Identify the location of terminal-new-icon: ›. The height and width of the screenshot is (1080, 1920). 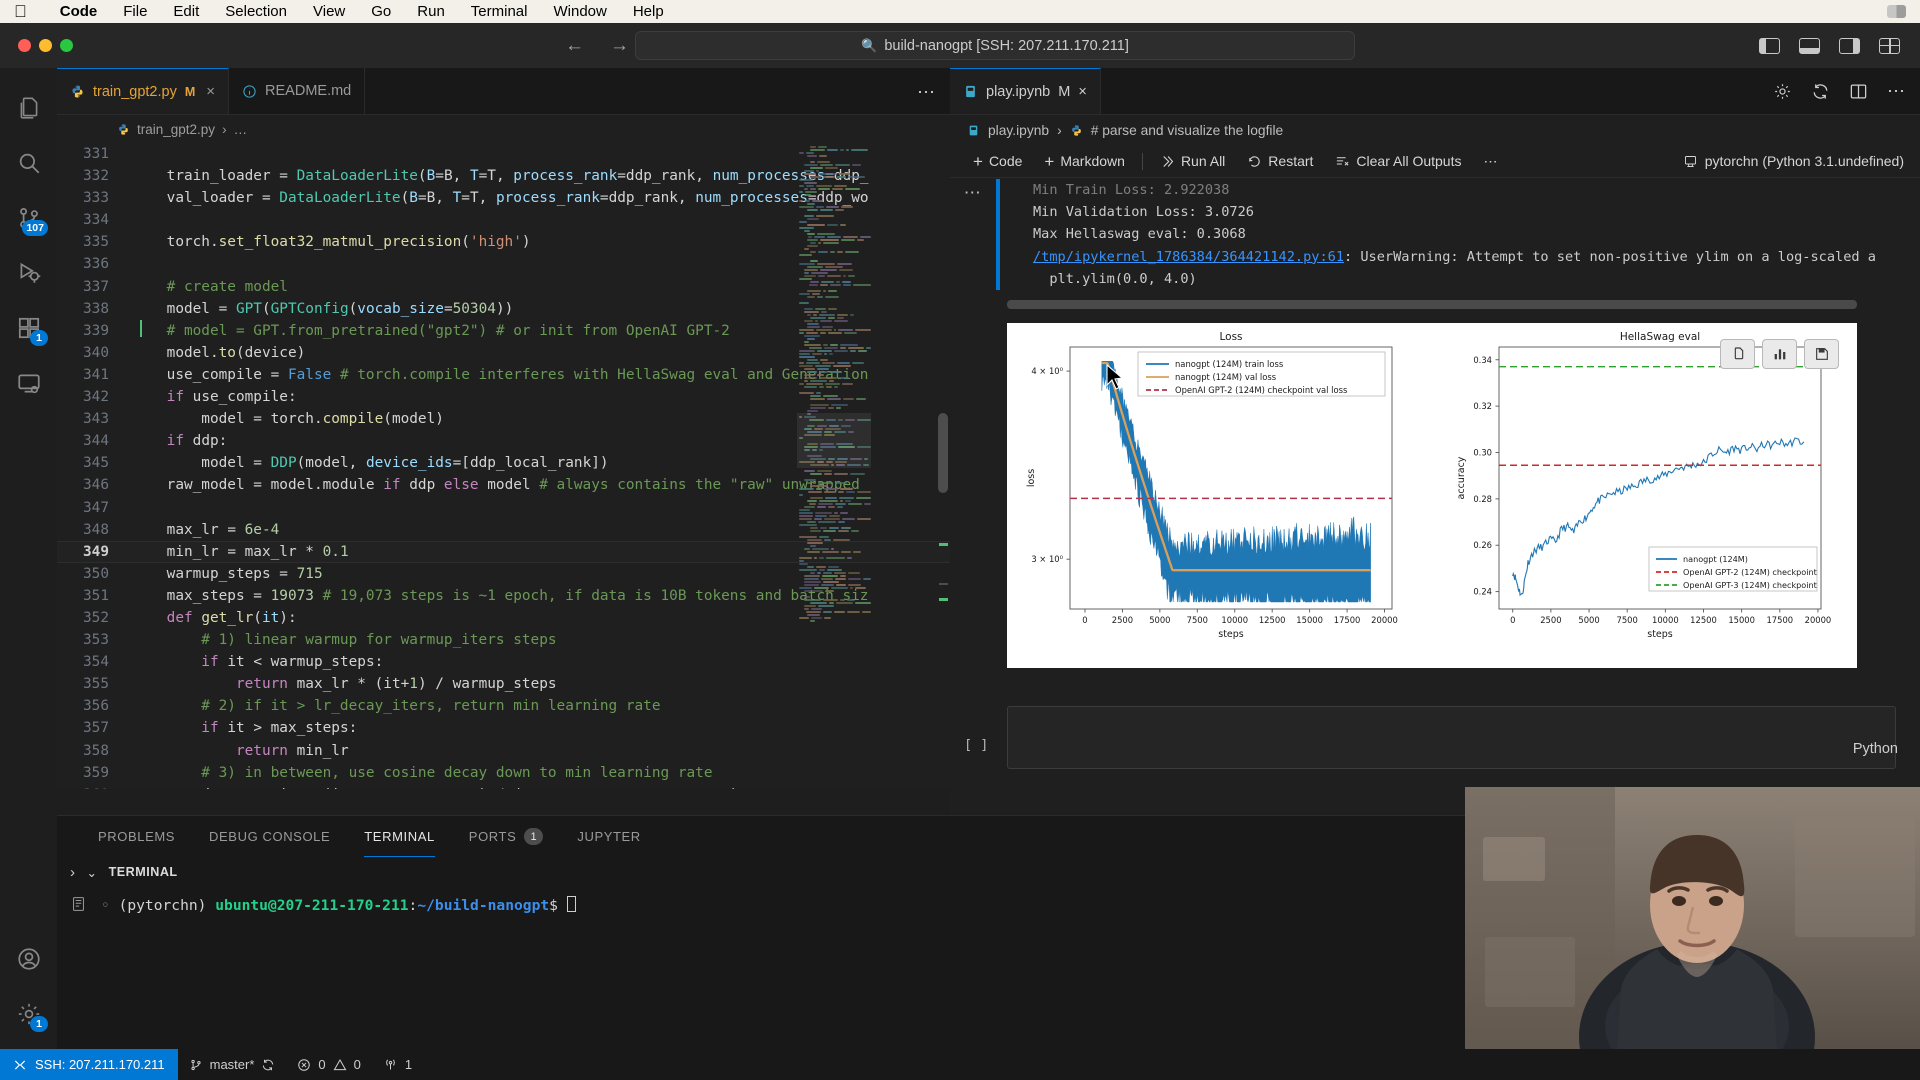
(73, 872).